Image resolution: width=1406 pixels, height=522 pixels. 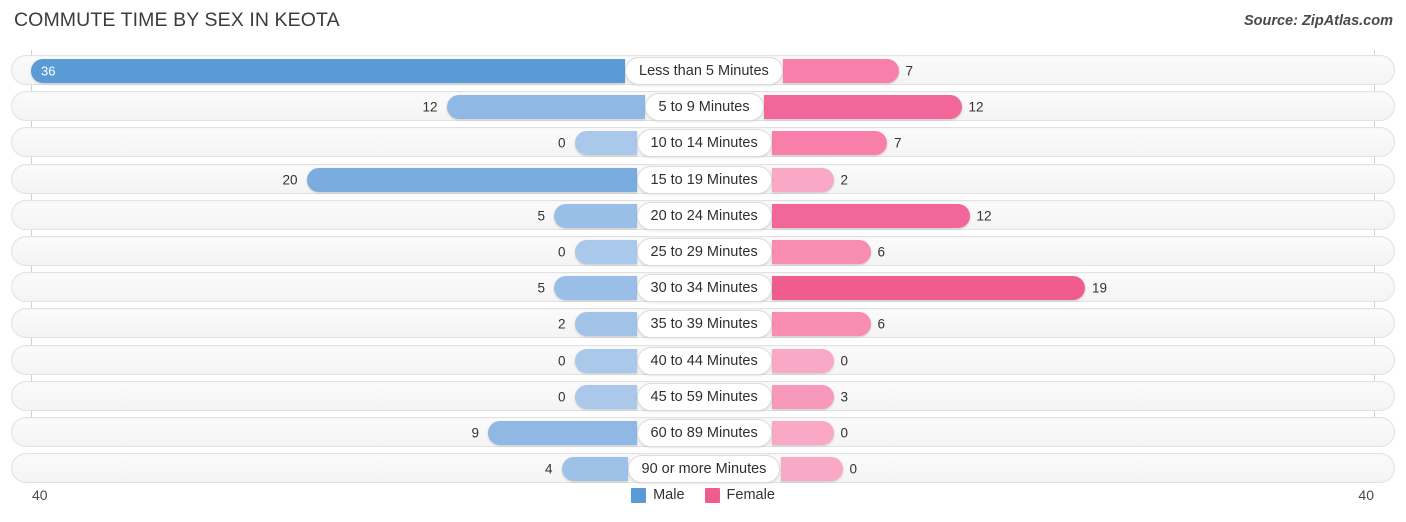 I want to click on table-row: 0 7 10 to 14 Minutes, so click(x=703, y=142).